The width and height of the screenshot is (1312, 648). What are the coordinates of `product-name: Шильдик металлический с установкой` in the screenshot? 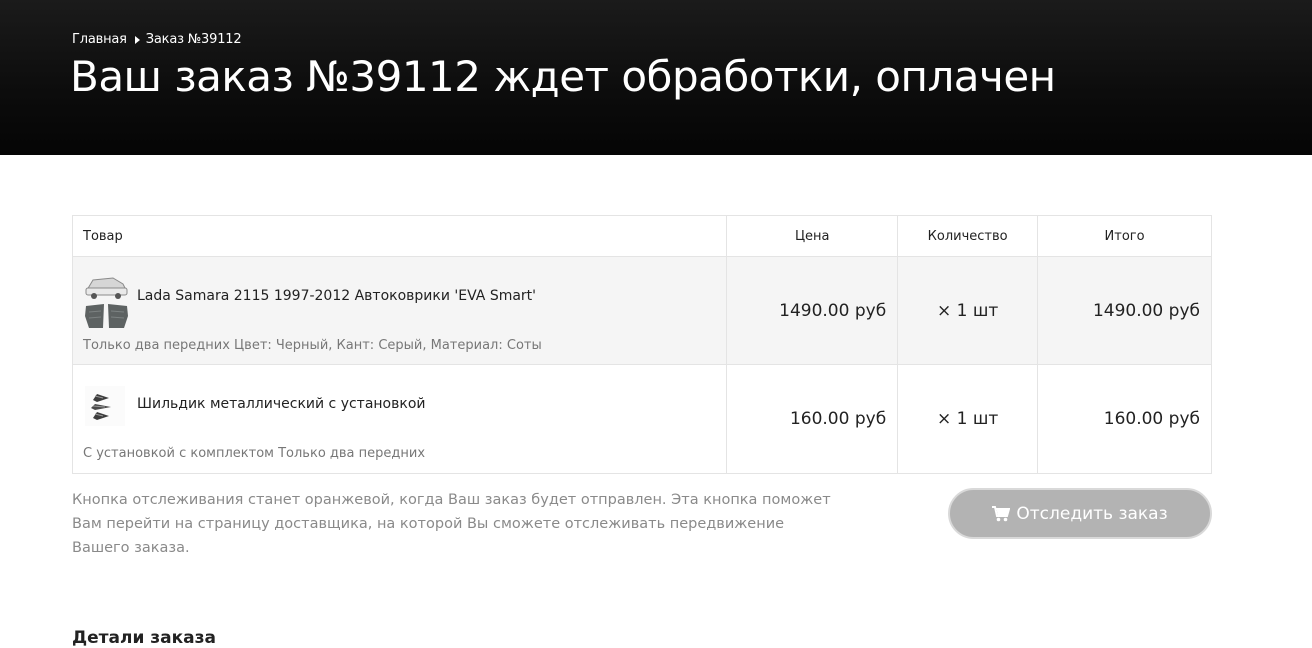 It's located at (281, 404).